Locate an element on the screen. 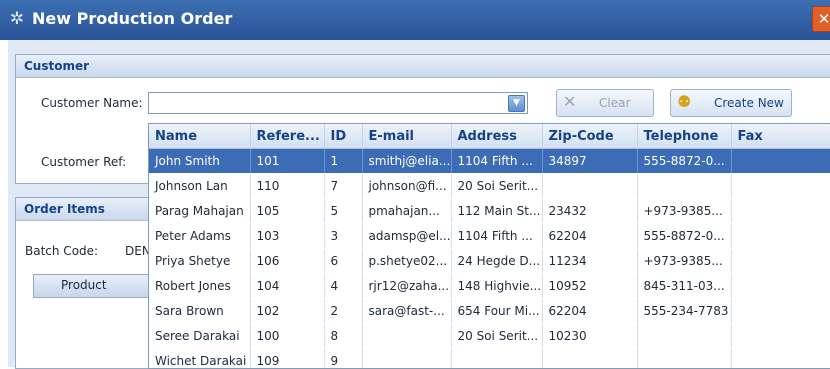 The height and width of the screenshot is (369, 830). table-cell: Seree Darakai is located at coordinates (199, 336).